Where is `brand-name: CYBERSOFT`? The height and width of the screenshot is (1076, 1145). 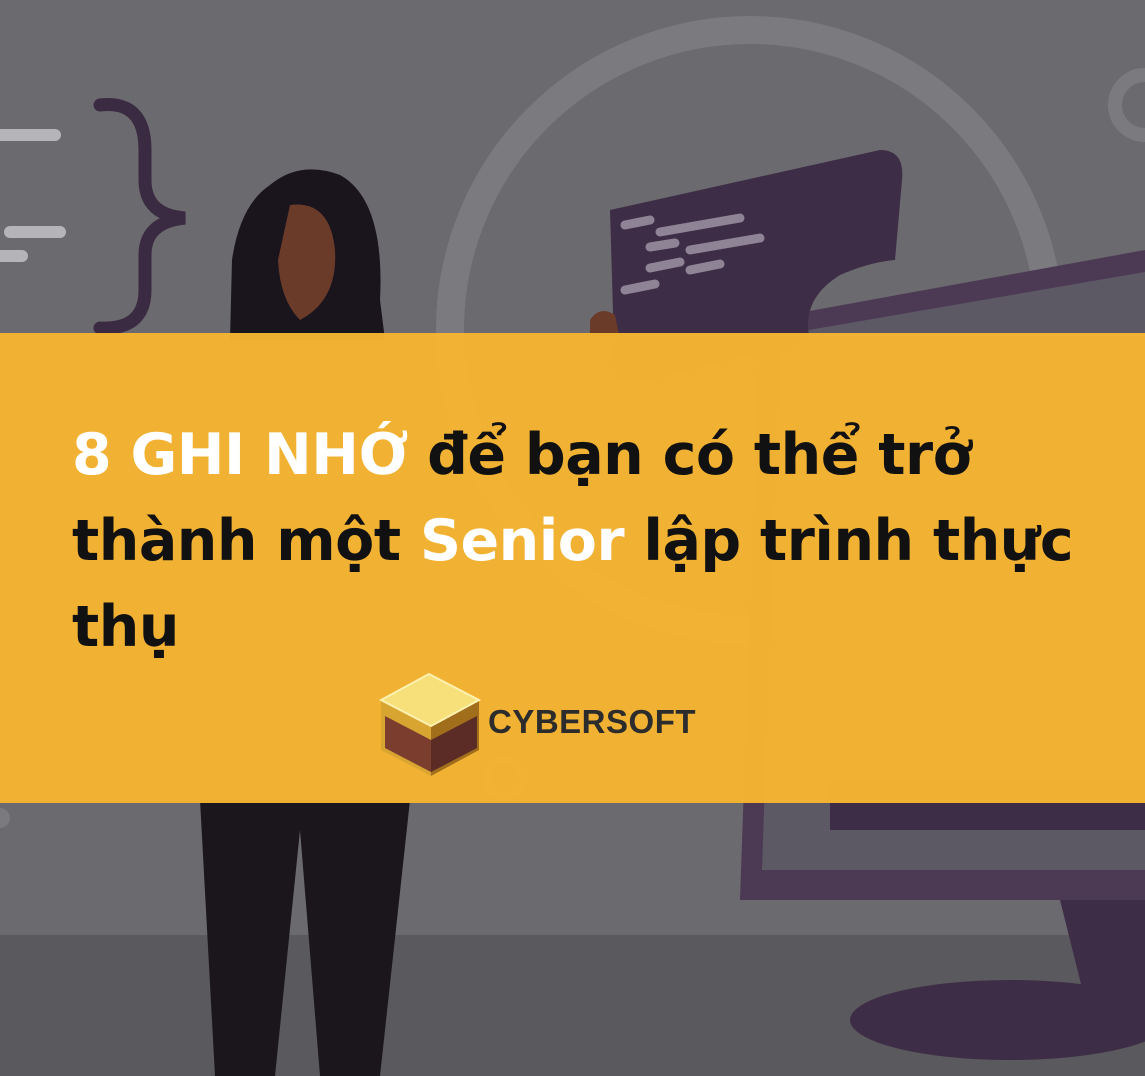 brand-name: CYBERSOFT is located at coordinates (592, 721).